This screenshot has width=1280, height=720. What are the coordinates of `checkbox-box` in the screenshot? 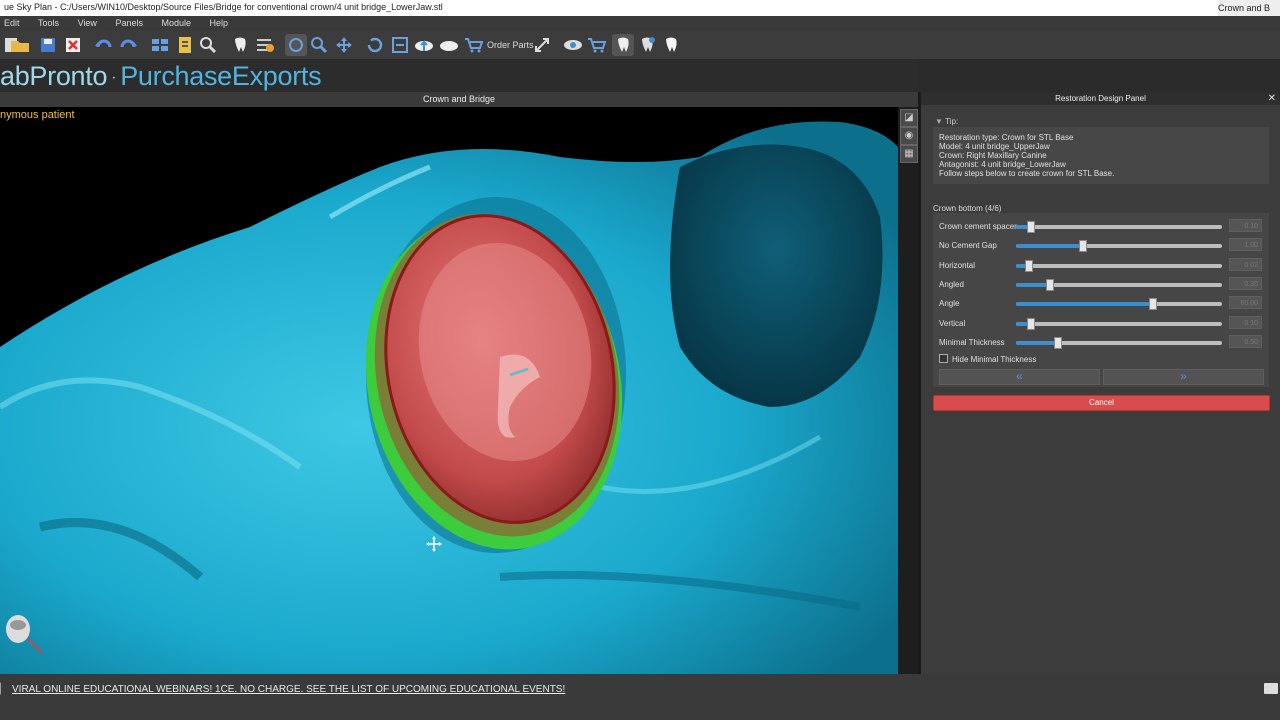 It's located at (943, 358).